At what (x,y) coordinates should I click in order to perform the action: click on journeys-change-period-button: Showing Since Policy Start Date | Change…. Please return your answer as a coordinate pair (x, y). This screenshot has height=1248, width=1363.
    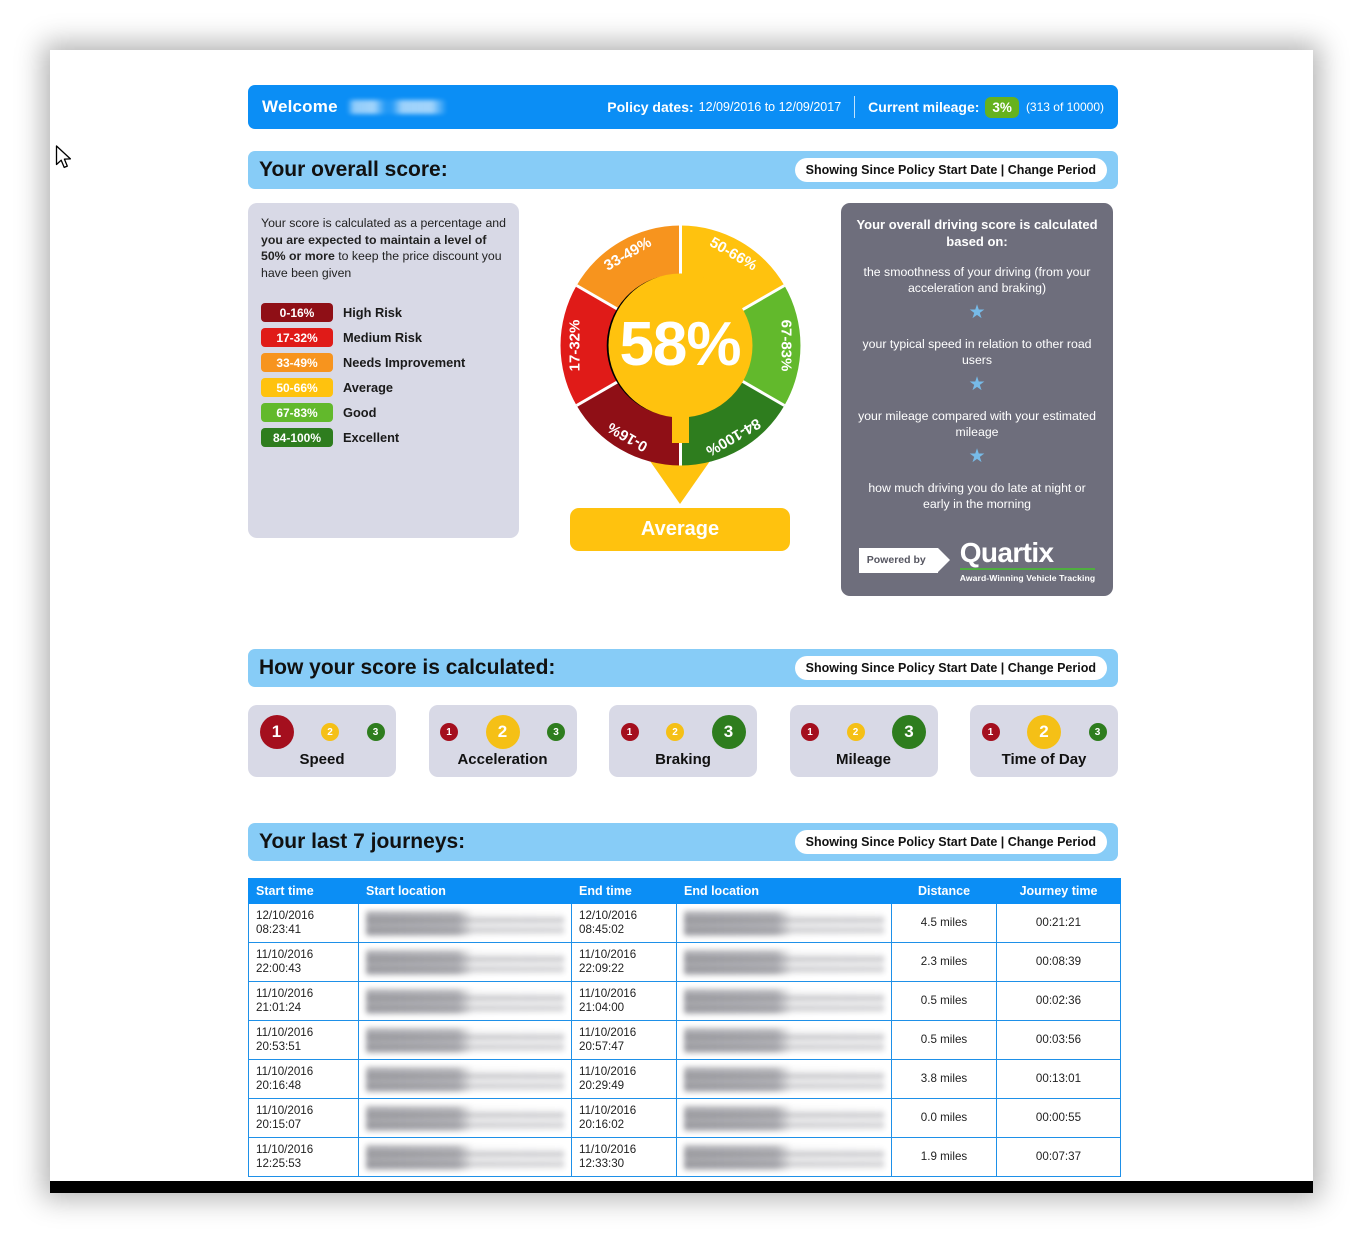
    Looking at the image, I should click on (950, 842).